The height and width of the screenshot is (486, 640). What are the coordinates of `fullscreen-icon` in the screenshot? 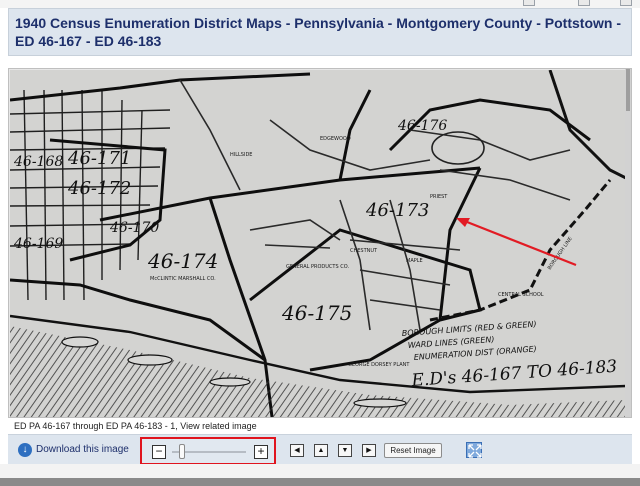 It's located at (474, 450).